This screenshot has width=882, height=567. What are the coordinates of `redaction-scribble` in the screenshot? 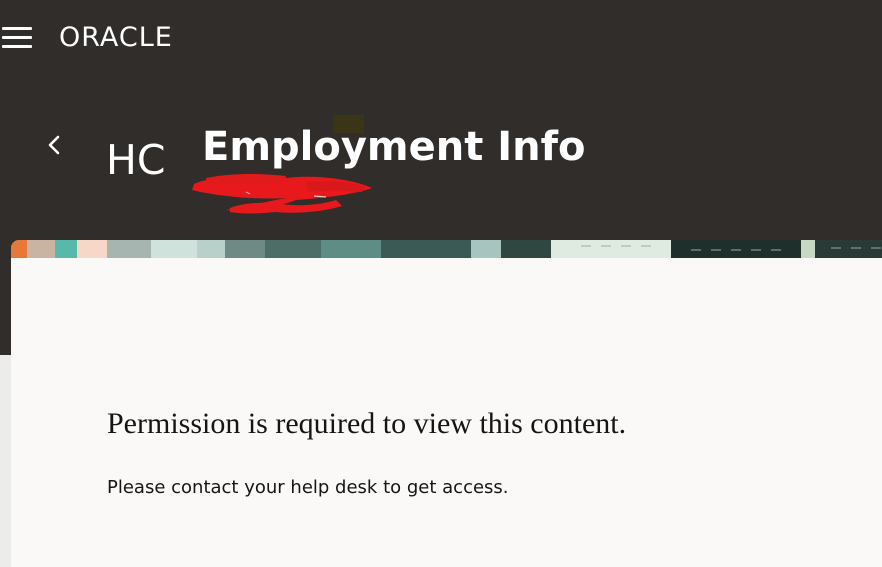 It's located at (282, 194).